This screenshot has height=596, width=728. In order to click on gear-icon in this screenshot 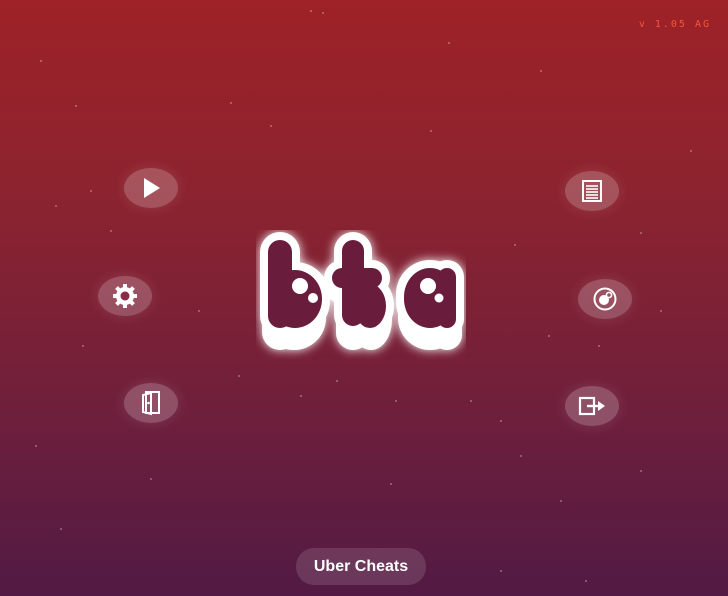, I will do `click(125, 296)`.